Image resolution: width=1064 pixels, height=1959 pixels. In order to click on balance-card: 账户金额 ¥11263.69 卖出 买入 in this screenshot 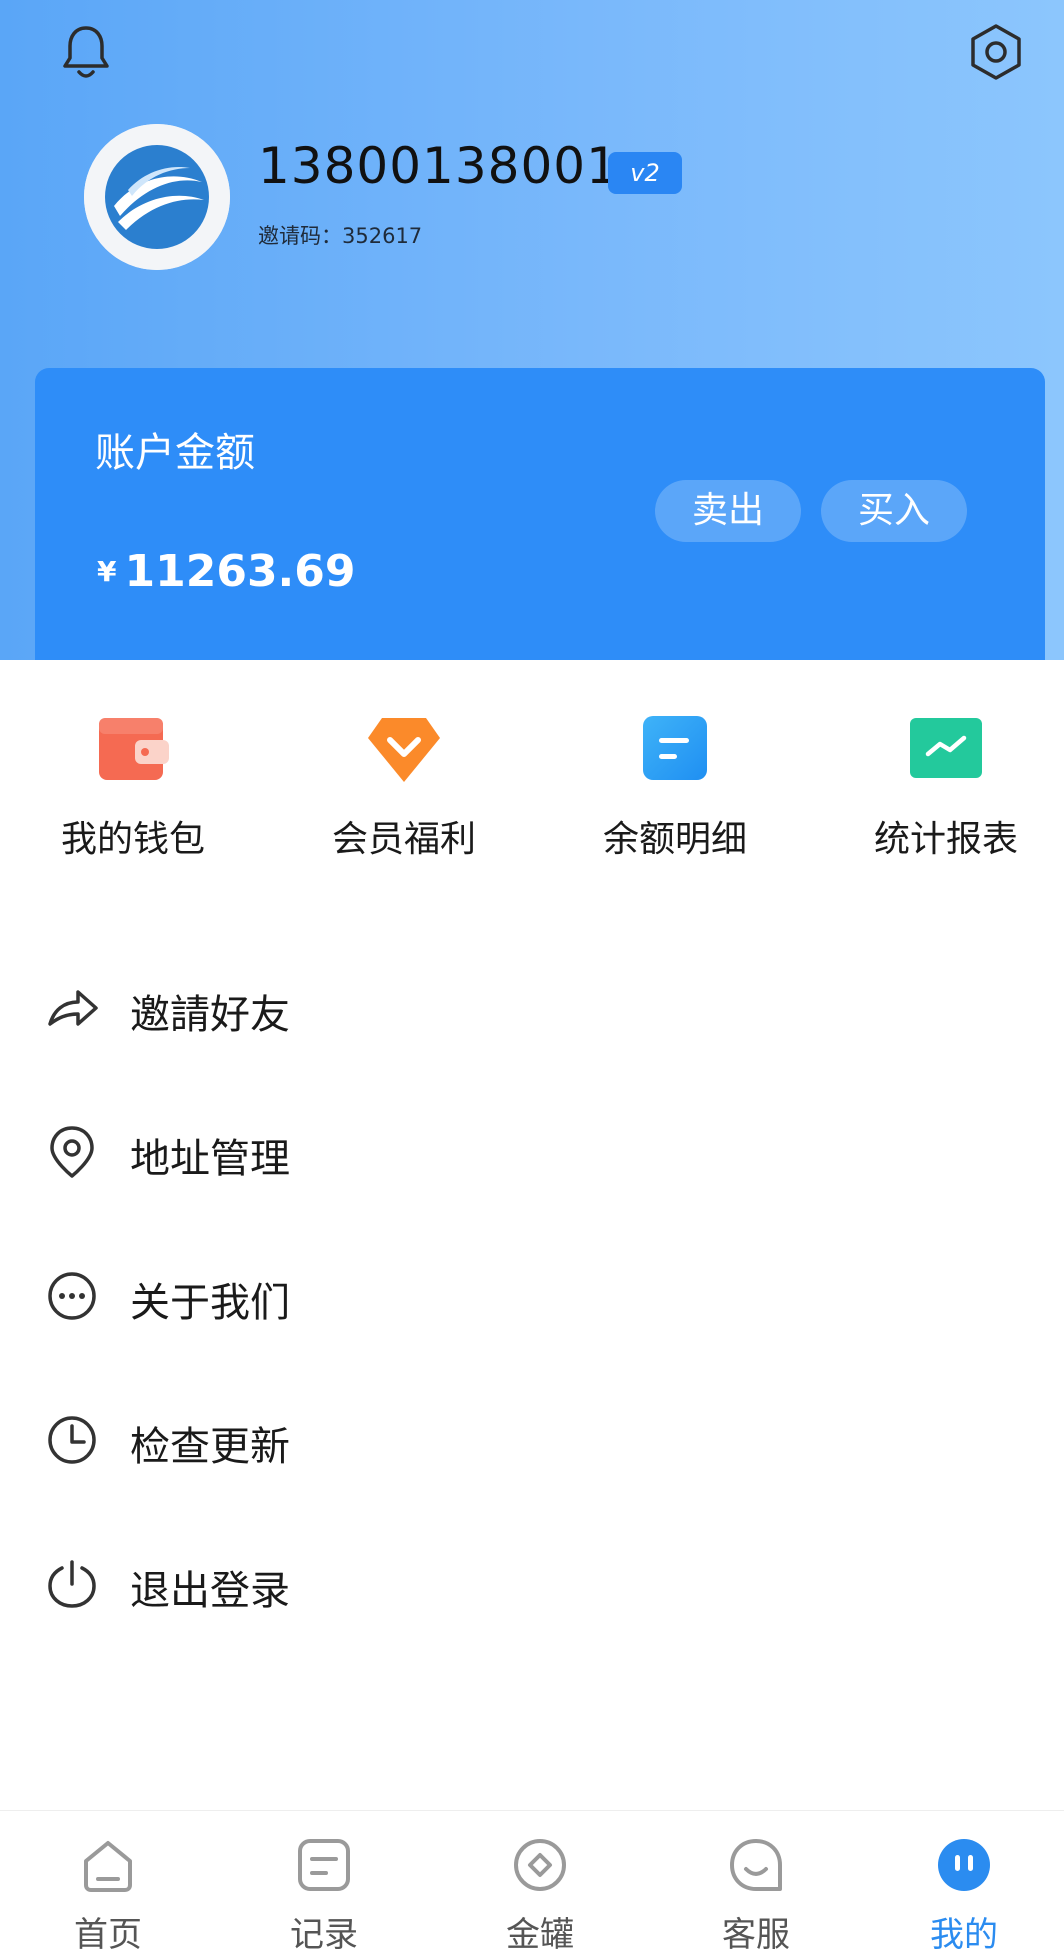, I will do `click(540, 514)`.